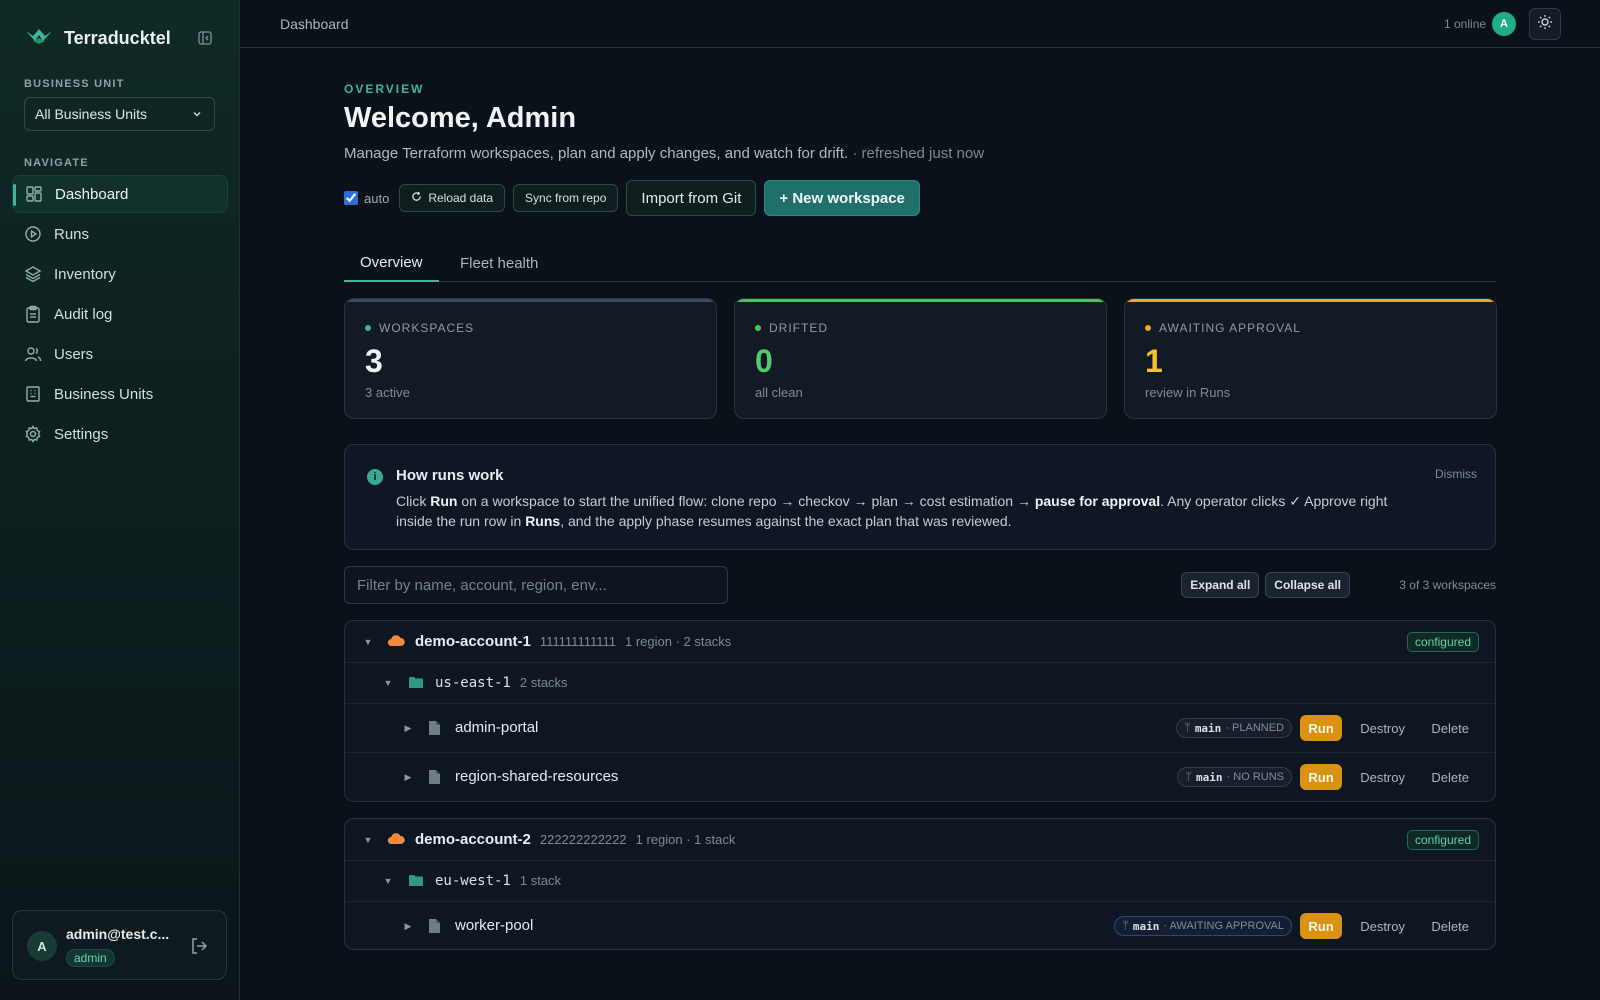 This screenshot has width=1600, height=1000. What do you see at coordinates (444, 501) in the screenshot?
I see `info-bold: Run` at bounding box center [444, 501].